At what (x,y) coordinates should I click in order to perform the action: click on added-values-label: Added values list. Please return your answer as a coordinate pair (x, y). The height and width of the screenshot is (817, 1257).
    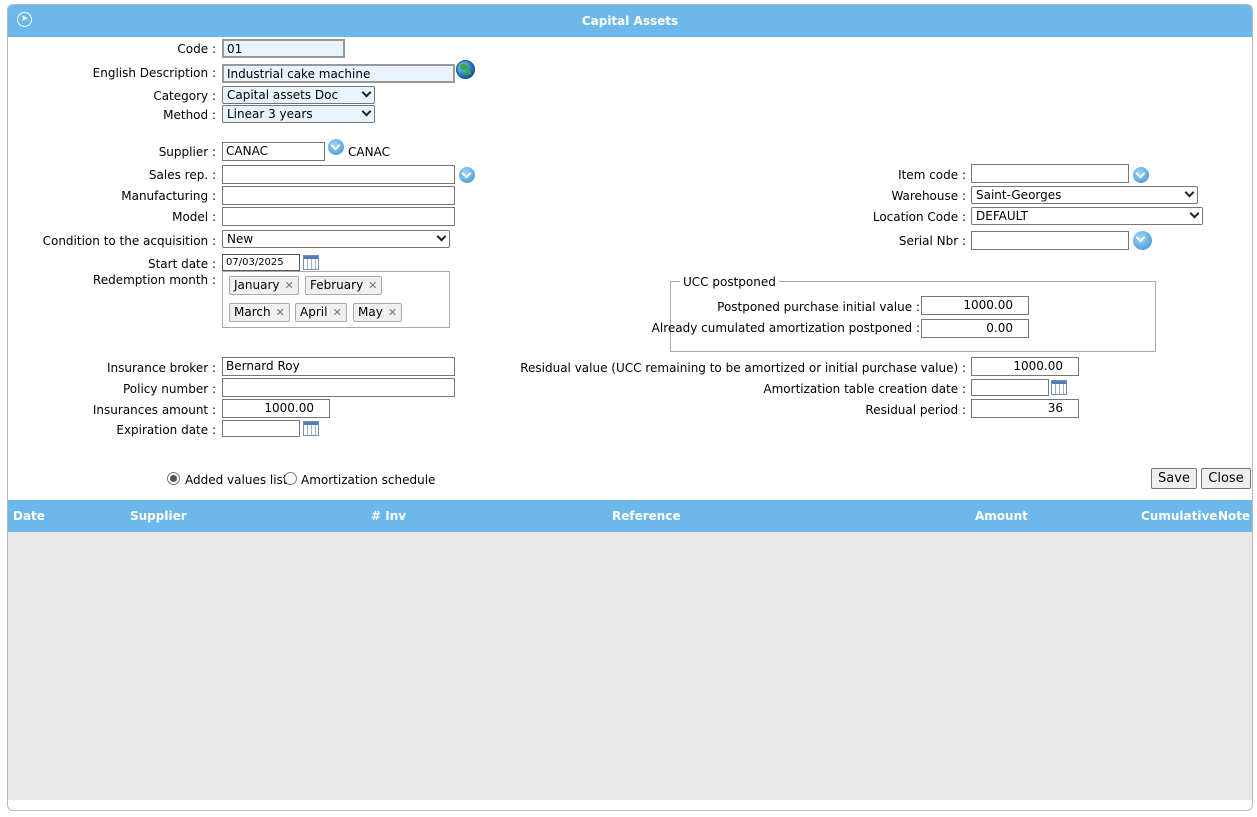
    Looking at the image, I should click on (236, 480).